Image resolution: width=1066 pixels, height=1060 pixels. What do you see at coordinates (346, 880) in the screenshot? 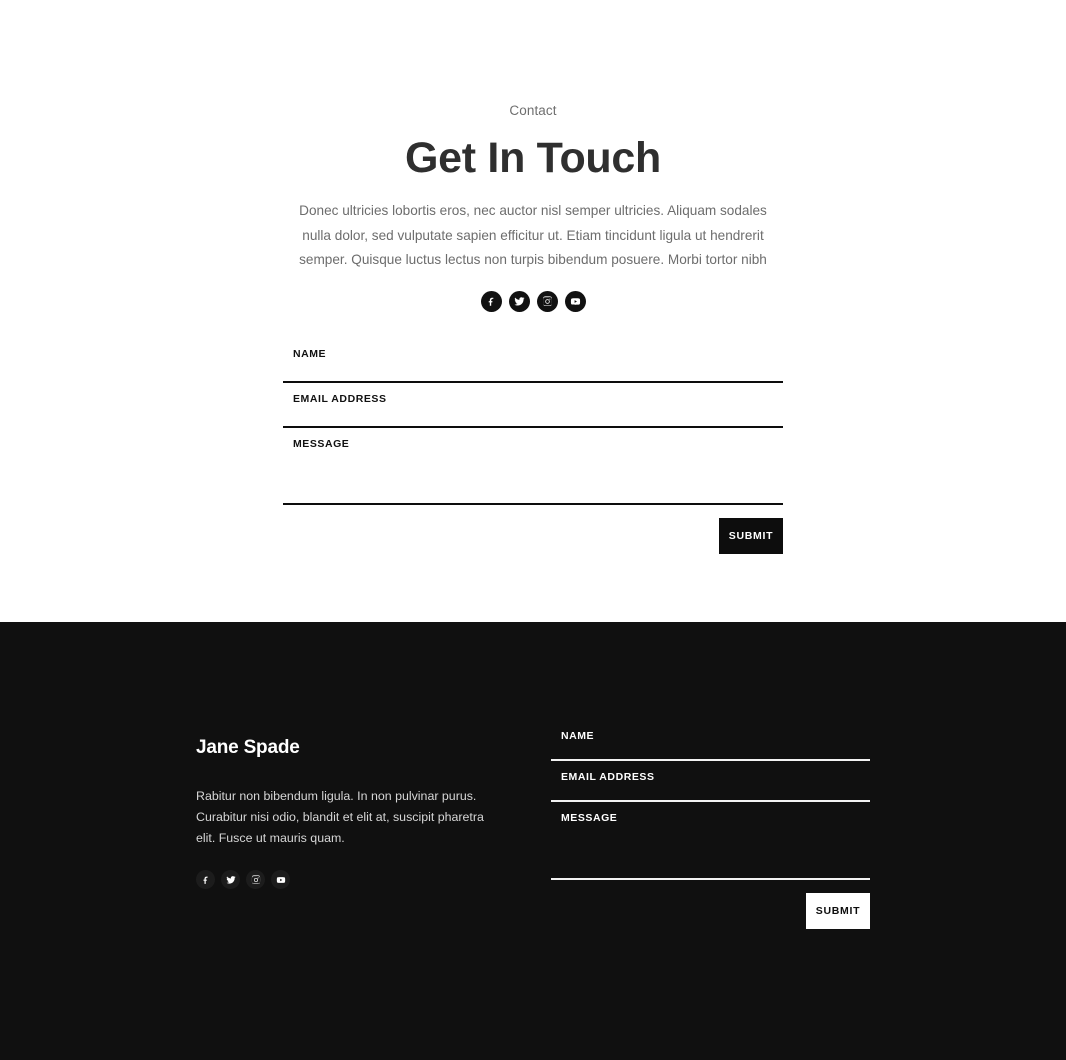
I see `footer-social-links` at bounding box center [346, 880].